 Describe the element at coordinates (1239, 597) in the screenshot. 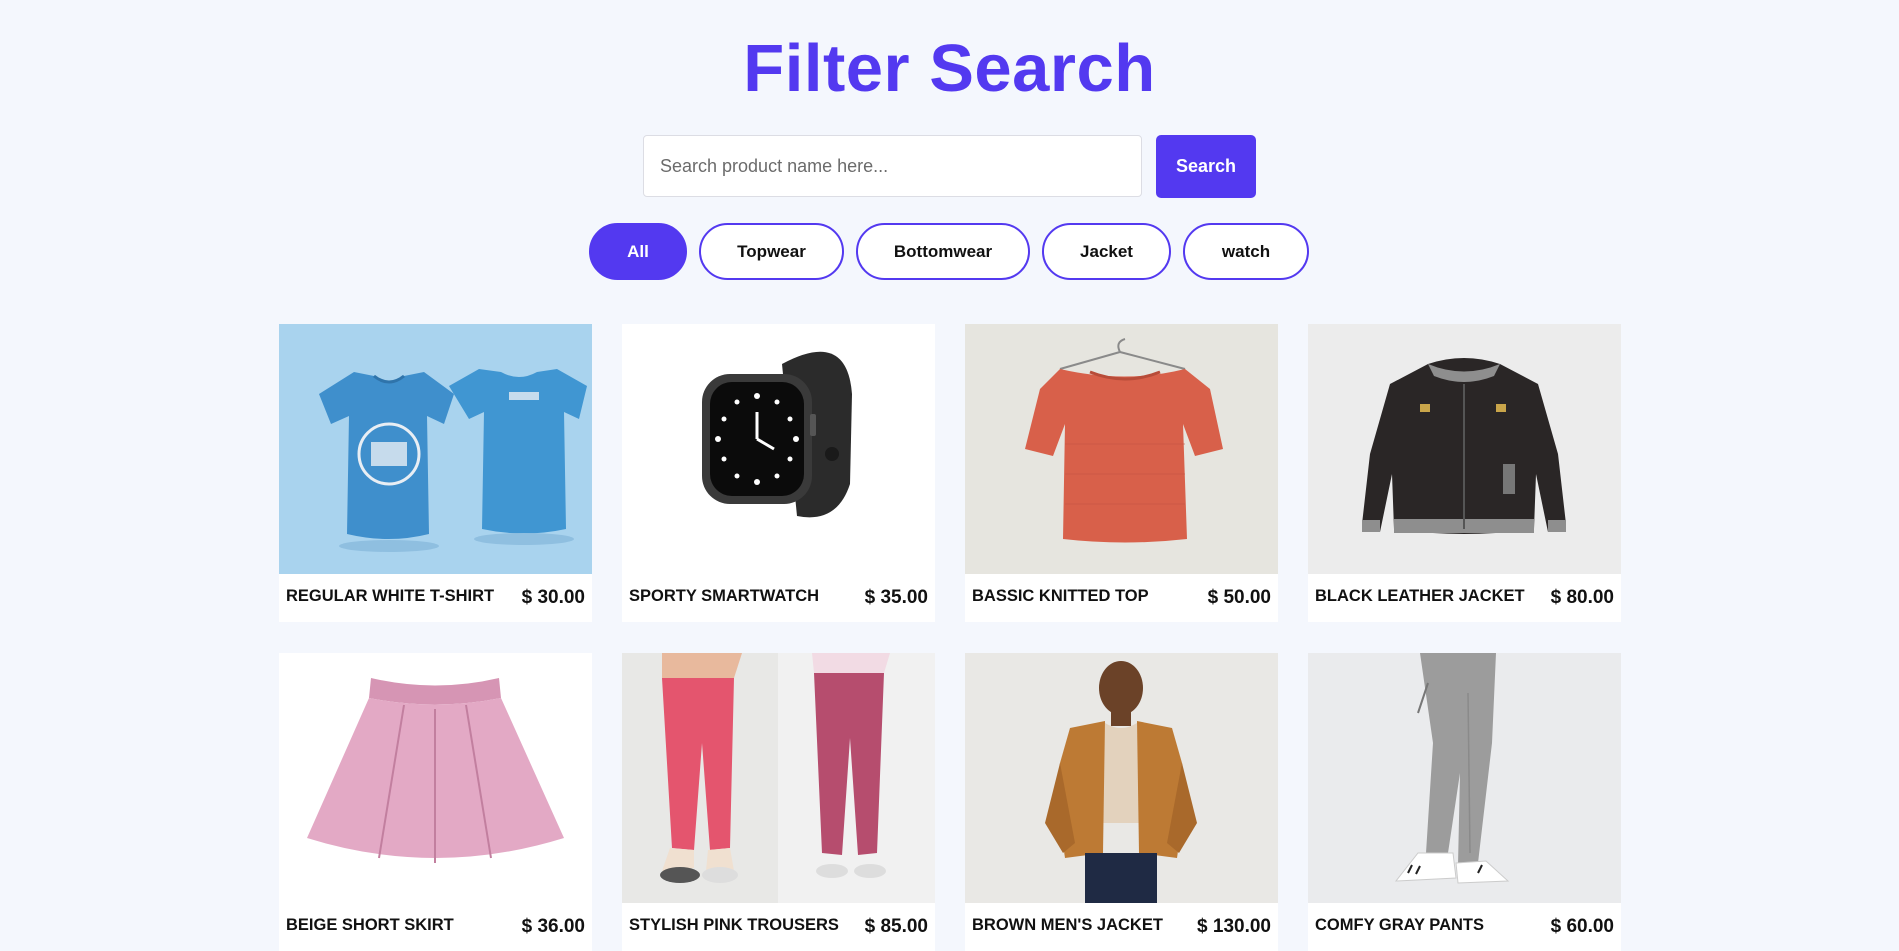

I see `product-price: $ 50.00` at that location.